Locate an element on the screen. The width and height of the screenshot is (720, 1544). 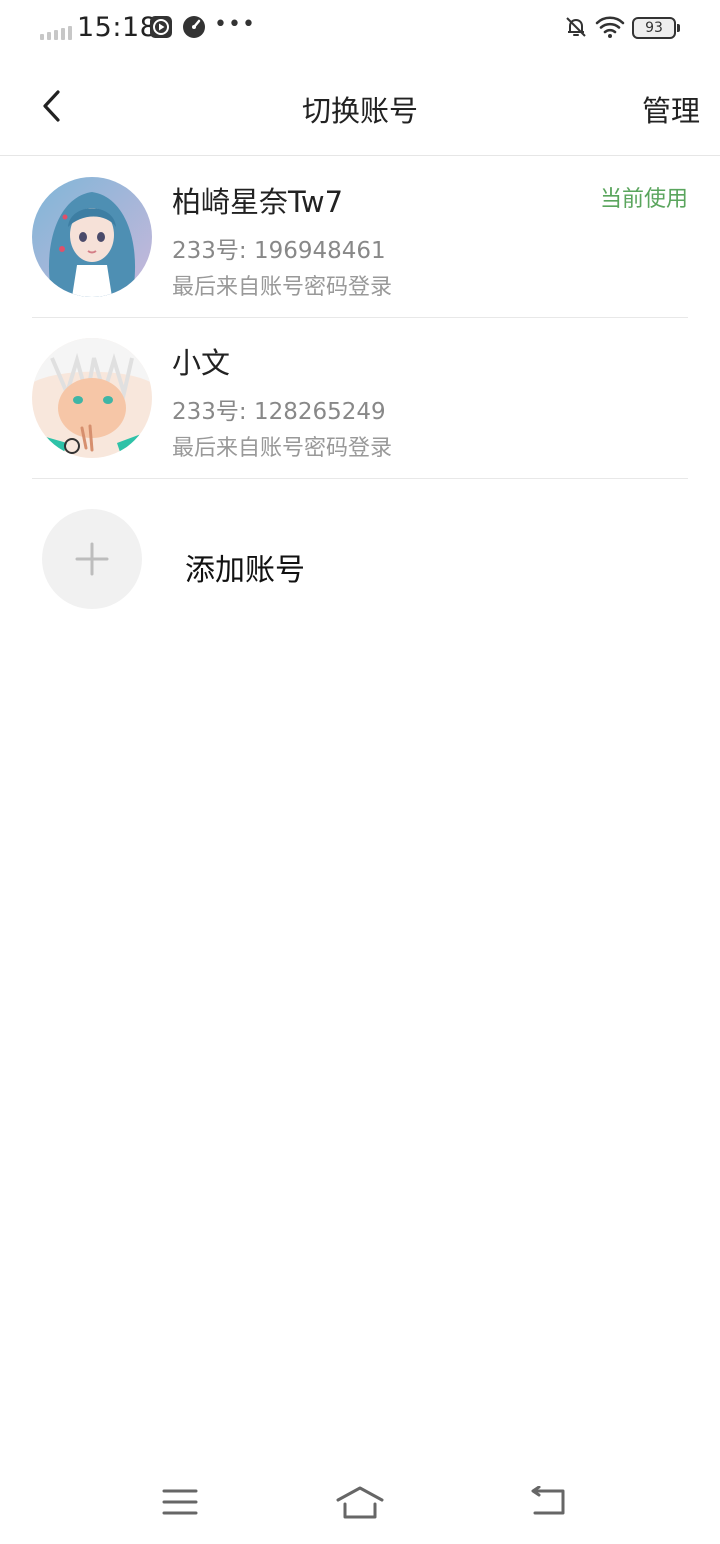
account-item: 柏崎星奈Tw7 233号: 196948461 最后来自账号密码登录 当前使用 is located at coordinates (360, 237).